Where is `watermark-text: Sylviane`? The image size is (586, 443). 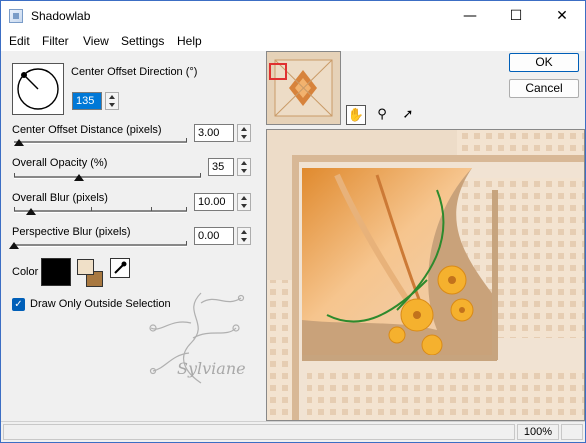
watermark-text: Sylviane is located at coordinates (211, 368).